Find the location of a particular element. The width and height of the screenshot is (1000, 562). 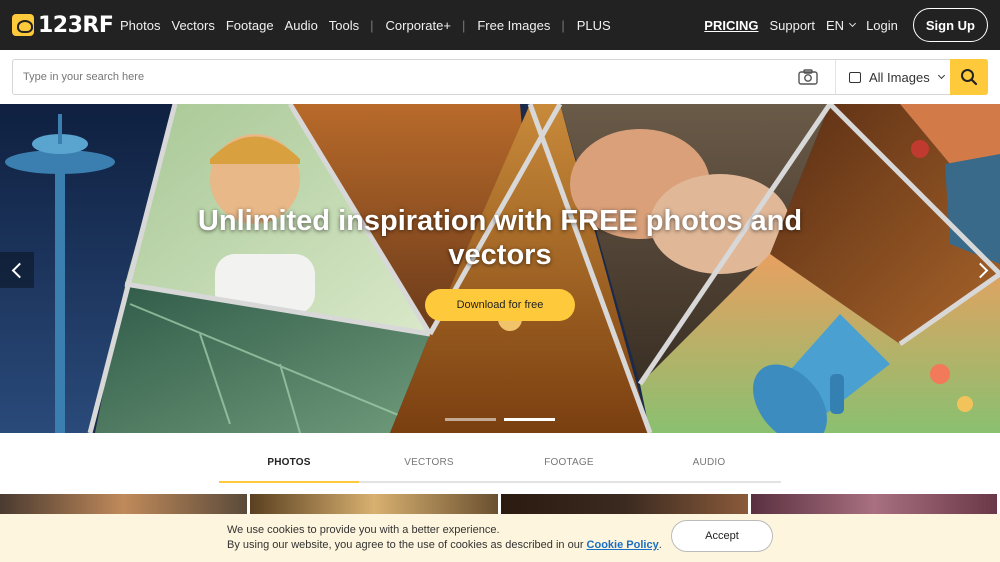

support-link: Support is located at coordinates (792, 25).